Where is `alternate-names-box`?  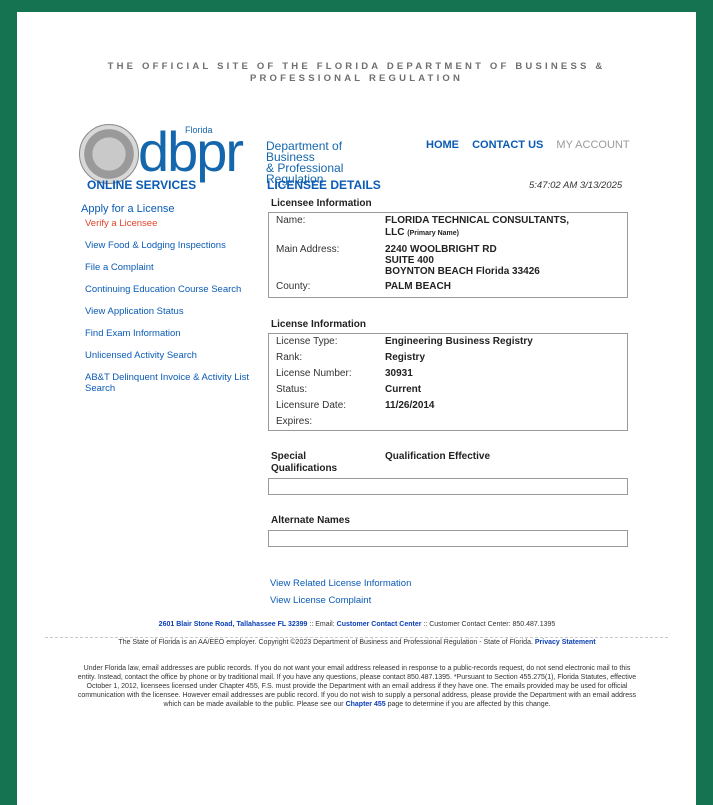
alternate-names-box is located at coordinates (448, 538).